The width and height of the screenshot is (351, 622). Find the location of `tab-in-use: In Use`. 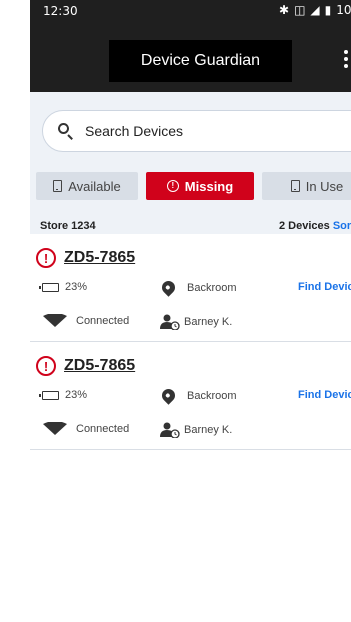

tab-in-use: In Use is located at coordinates (306, 186).